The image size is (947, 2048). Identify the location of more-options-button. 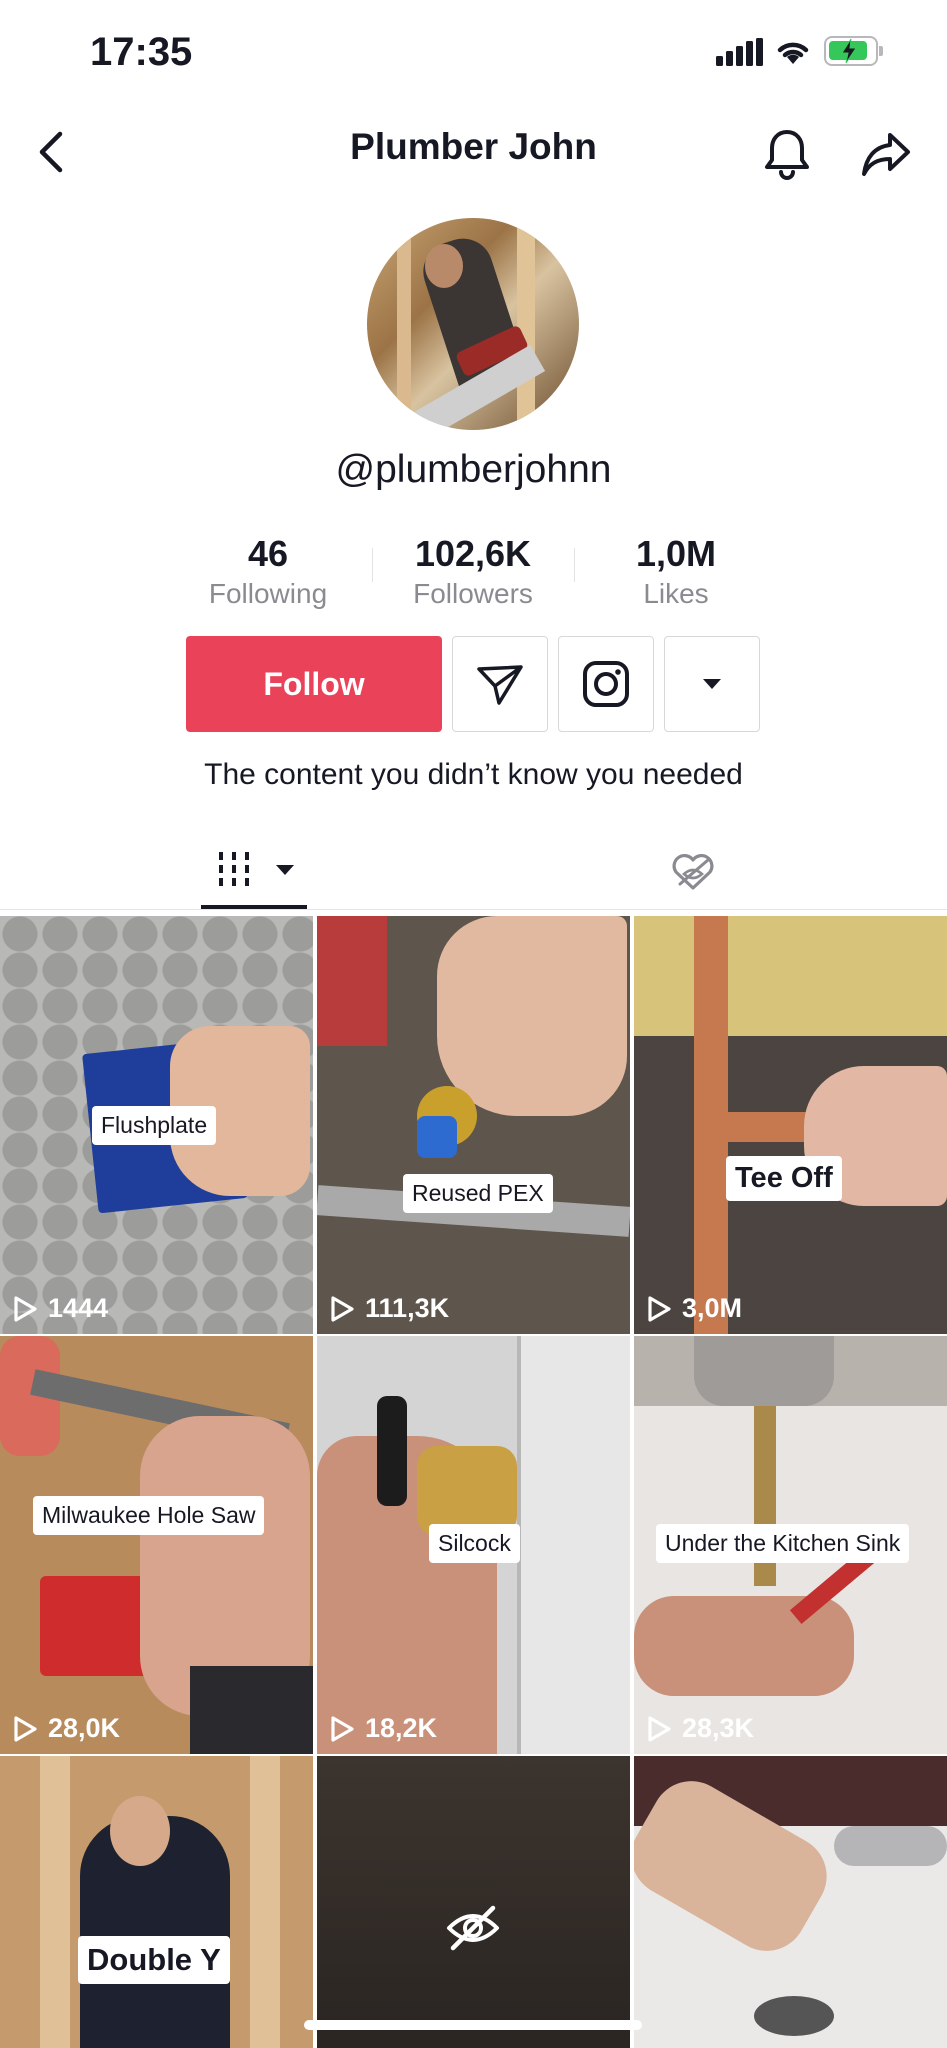
(712, 684).